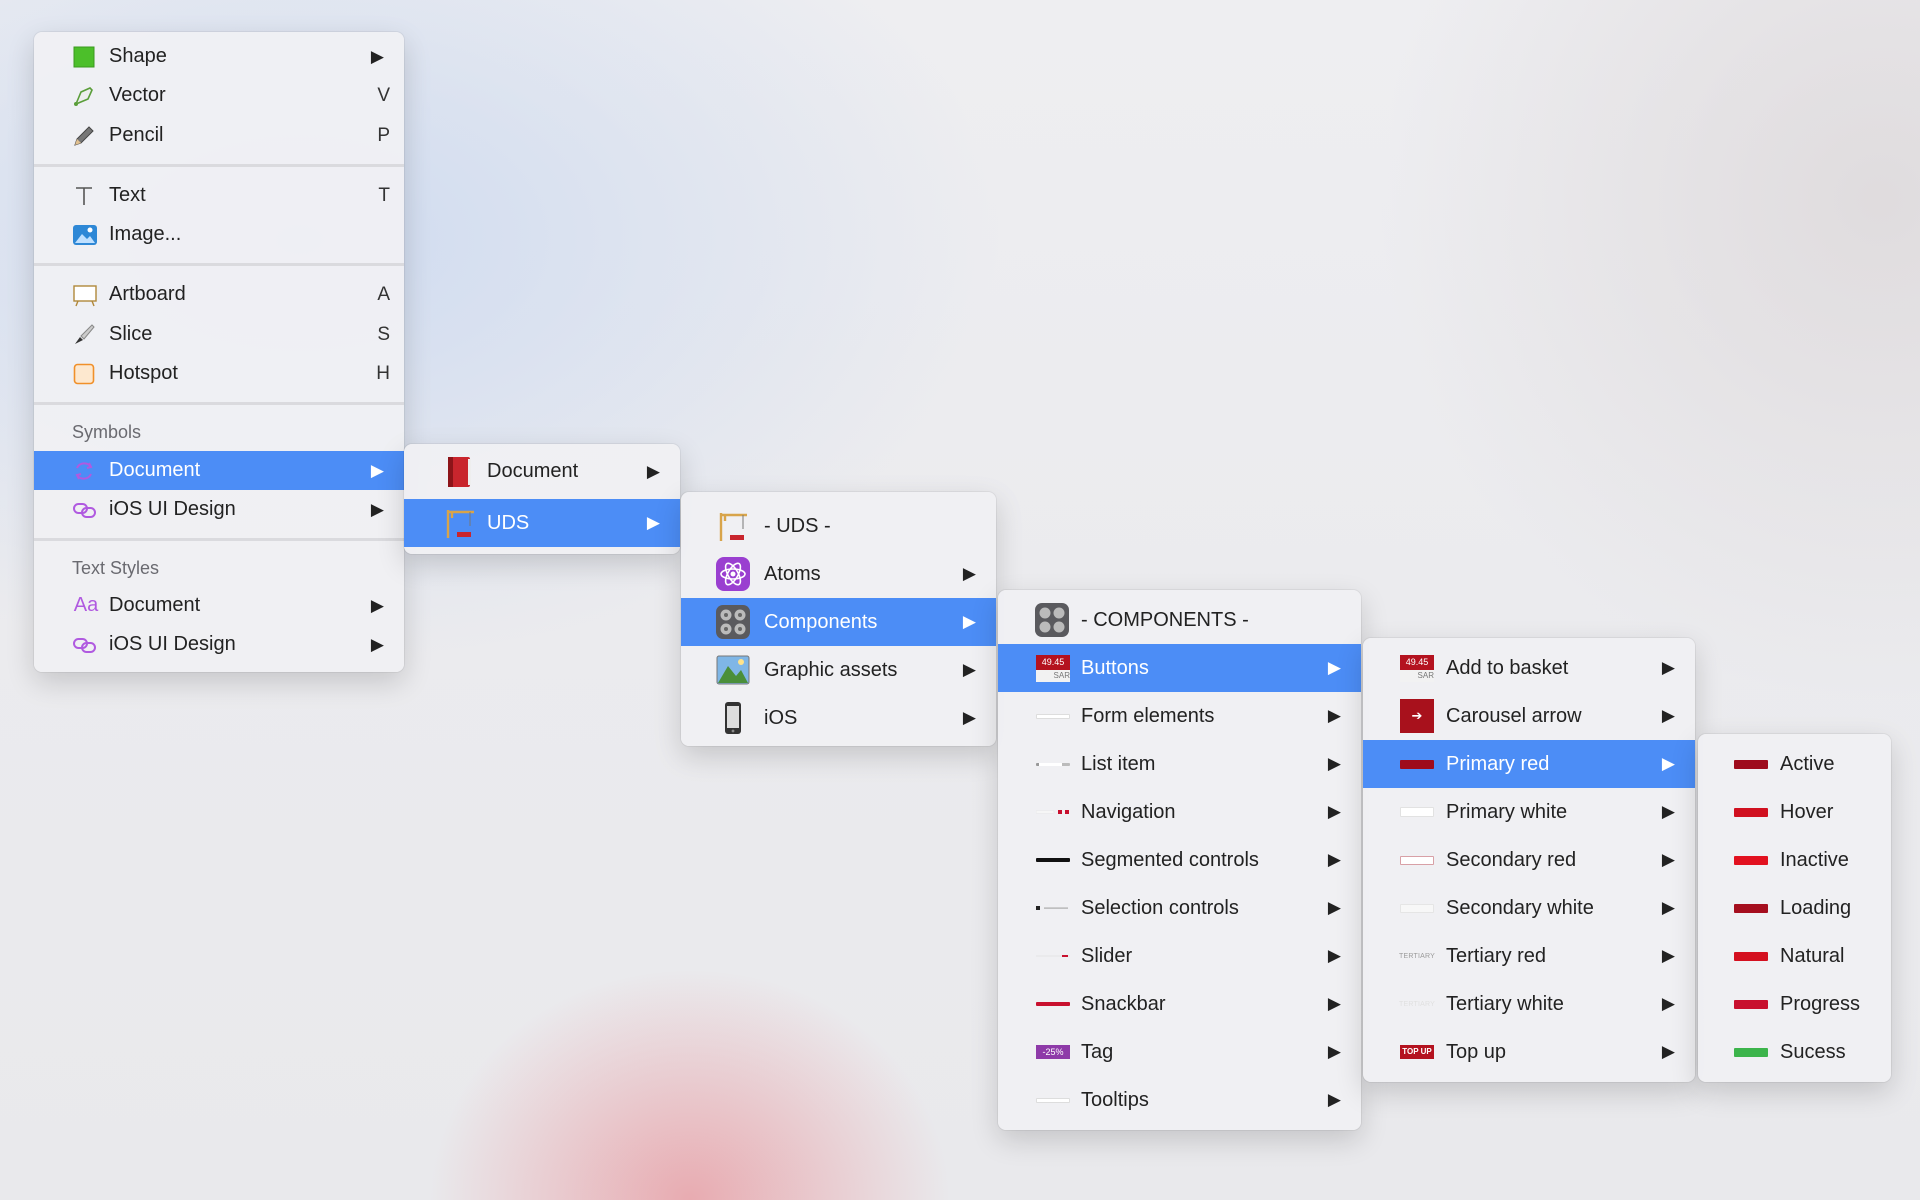 The height and width of the screenshot is (1200, 1920). Describe the element at coordinates (1529, 716) in the screenshot. I see `menu-item-carousel-arrow: ➔ Carousel arrow ▶` at that location.